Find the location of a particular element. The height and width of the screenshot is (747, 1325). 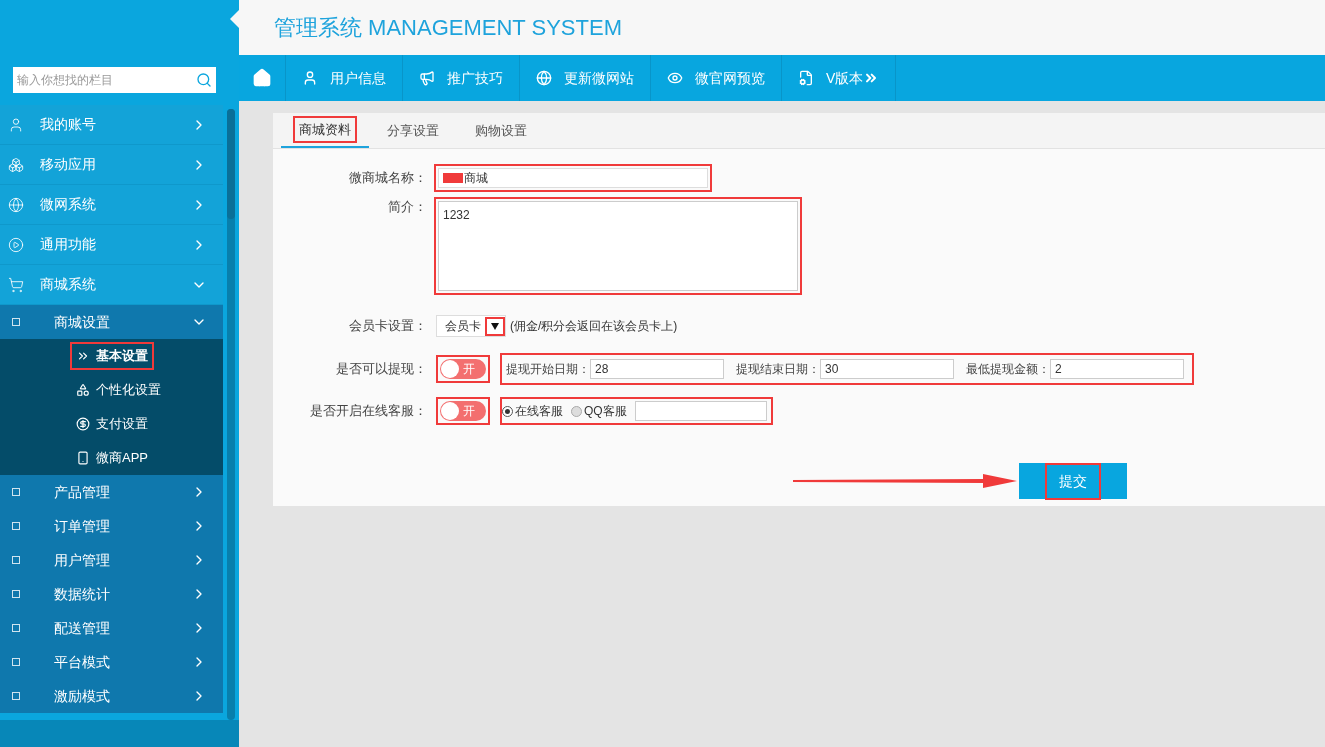

text-field: 2 is located at coordinates (1117, 369).